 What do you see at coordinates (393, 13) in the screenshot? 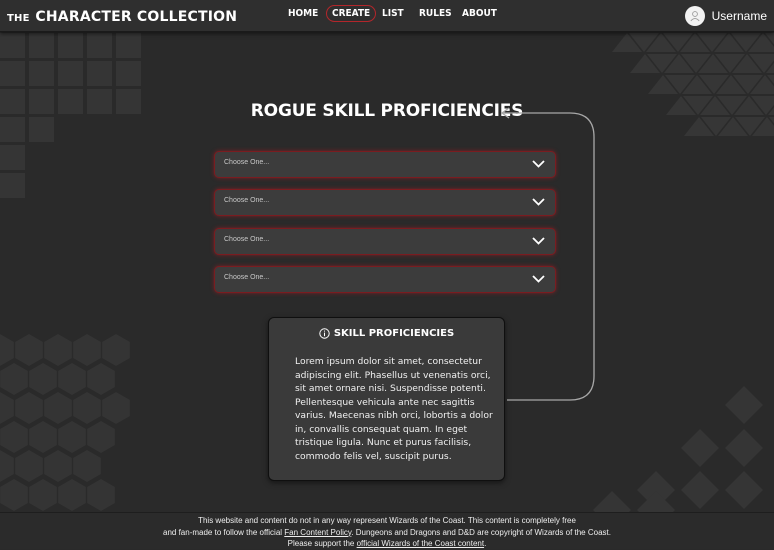
I see `nav-list: LIST` at bounding box center [393, 13].